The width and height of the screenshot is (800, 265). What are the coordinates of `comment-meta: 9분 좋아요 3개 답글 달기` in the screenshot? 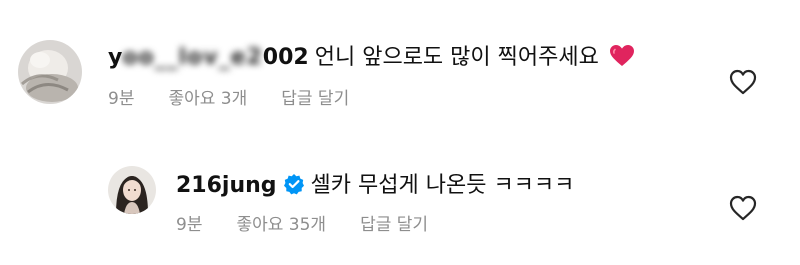 It's located at (228, 99).